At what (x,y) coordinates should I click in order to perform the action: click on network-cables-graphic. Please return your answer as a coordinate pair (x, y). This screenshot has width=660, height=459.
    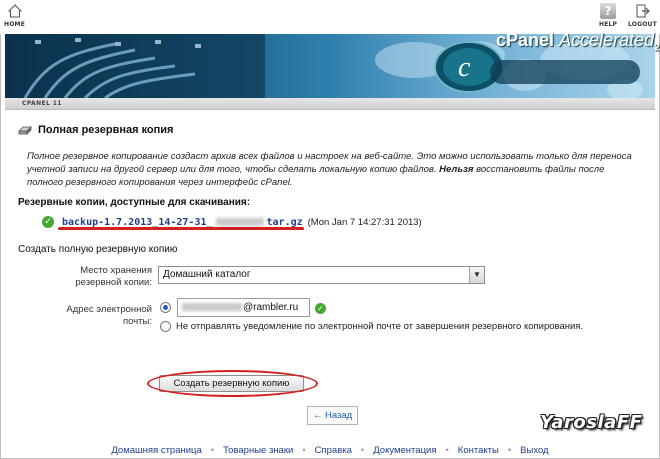
    Looking at the image, I should click on (135, 66).